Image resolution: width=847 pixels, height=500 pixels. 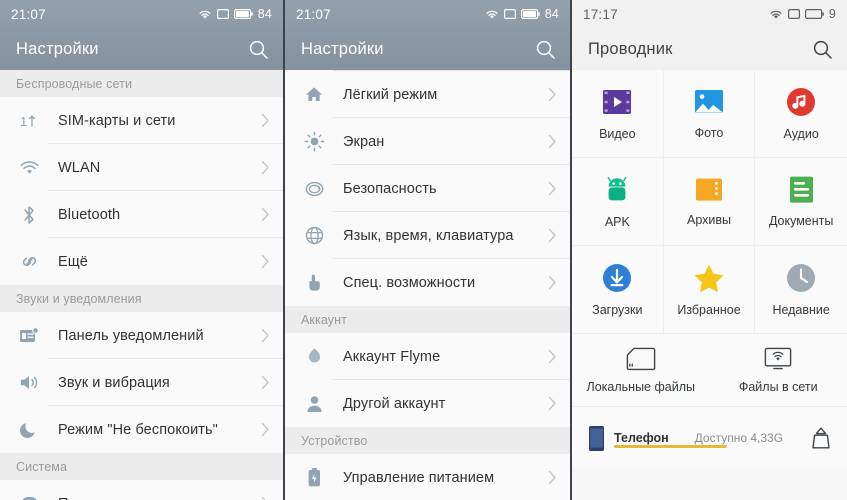 I want to click on link-icon, so click(x=29, y=261).